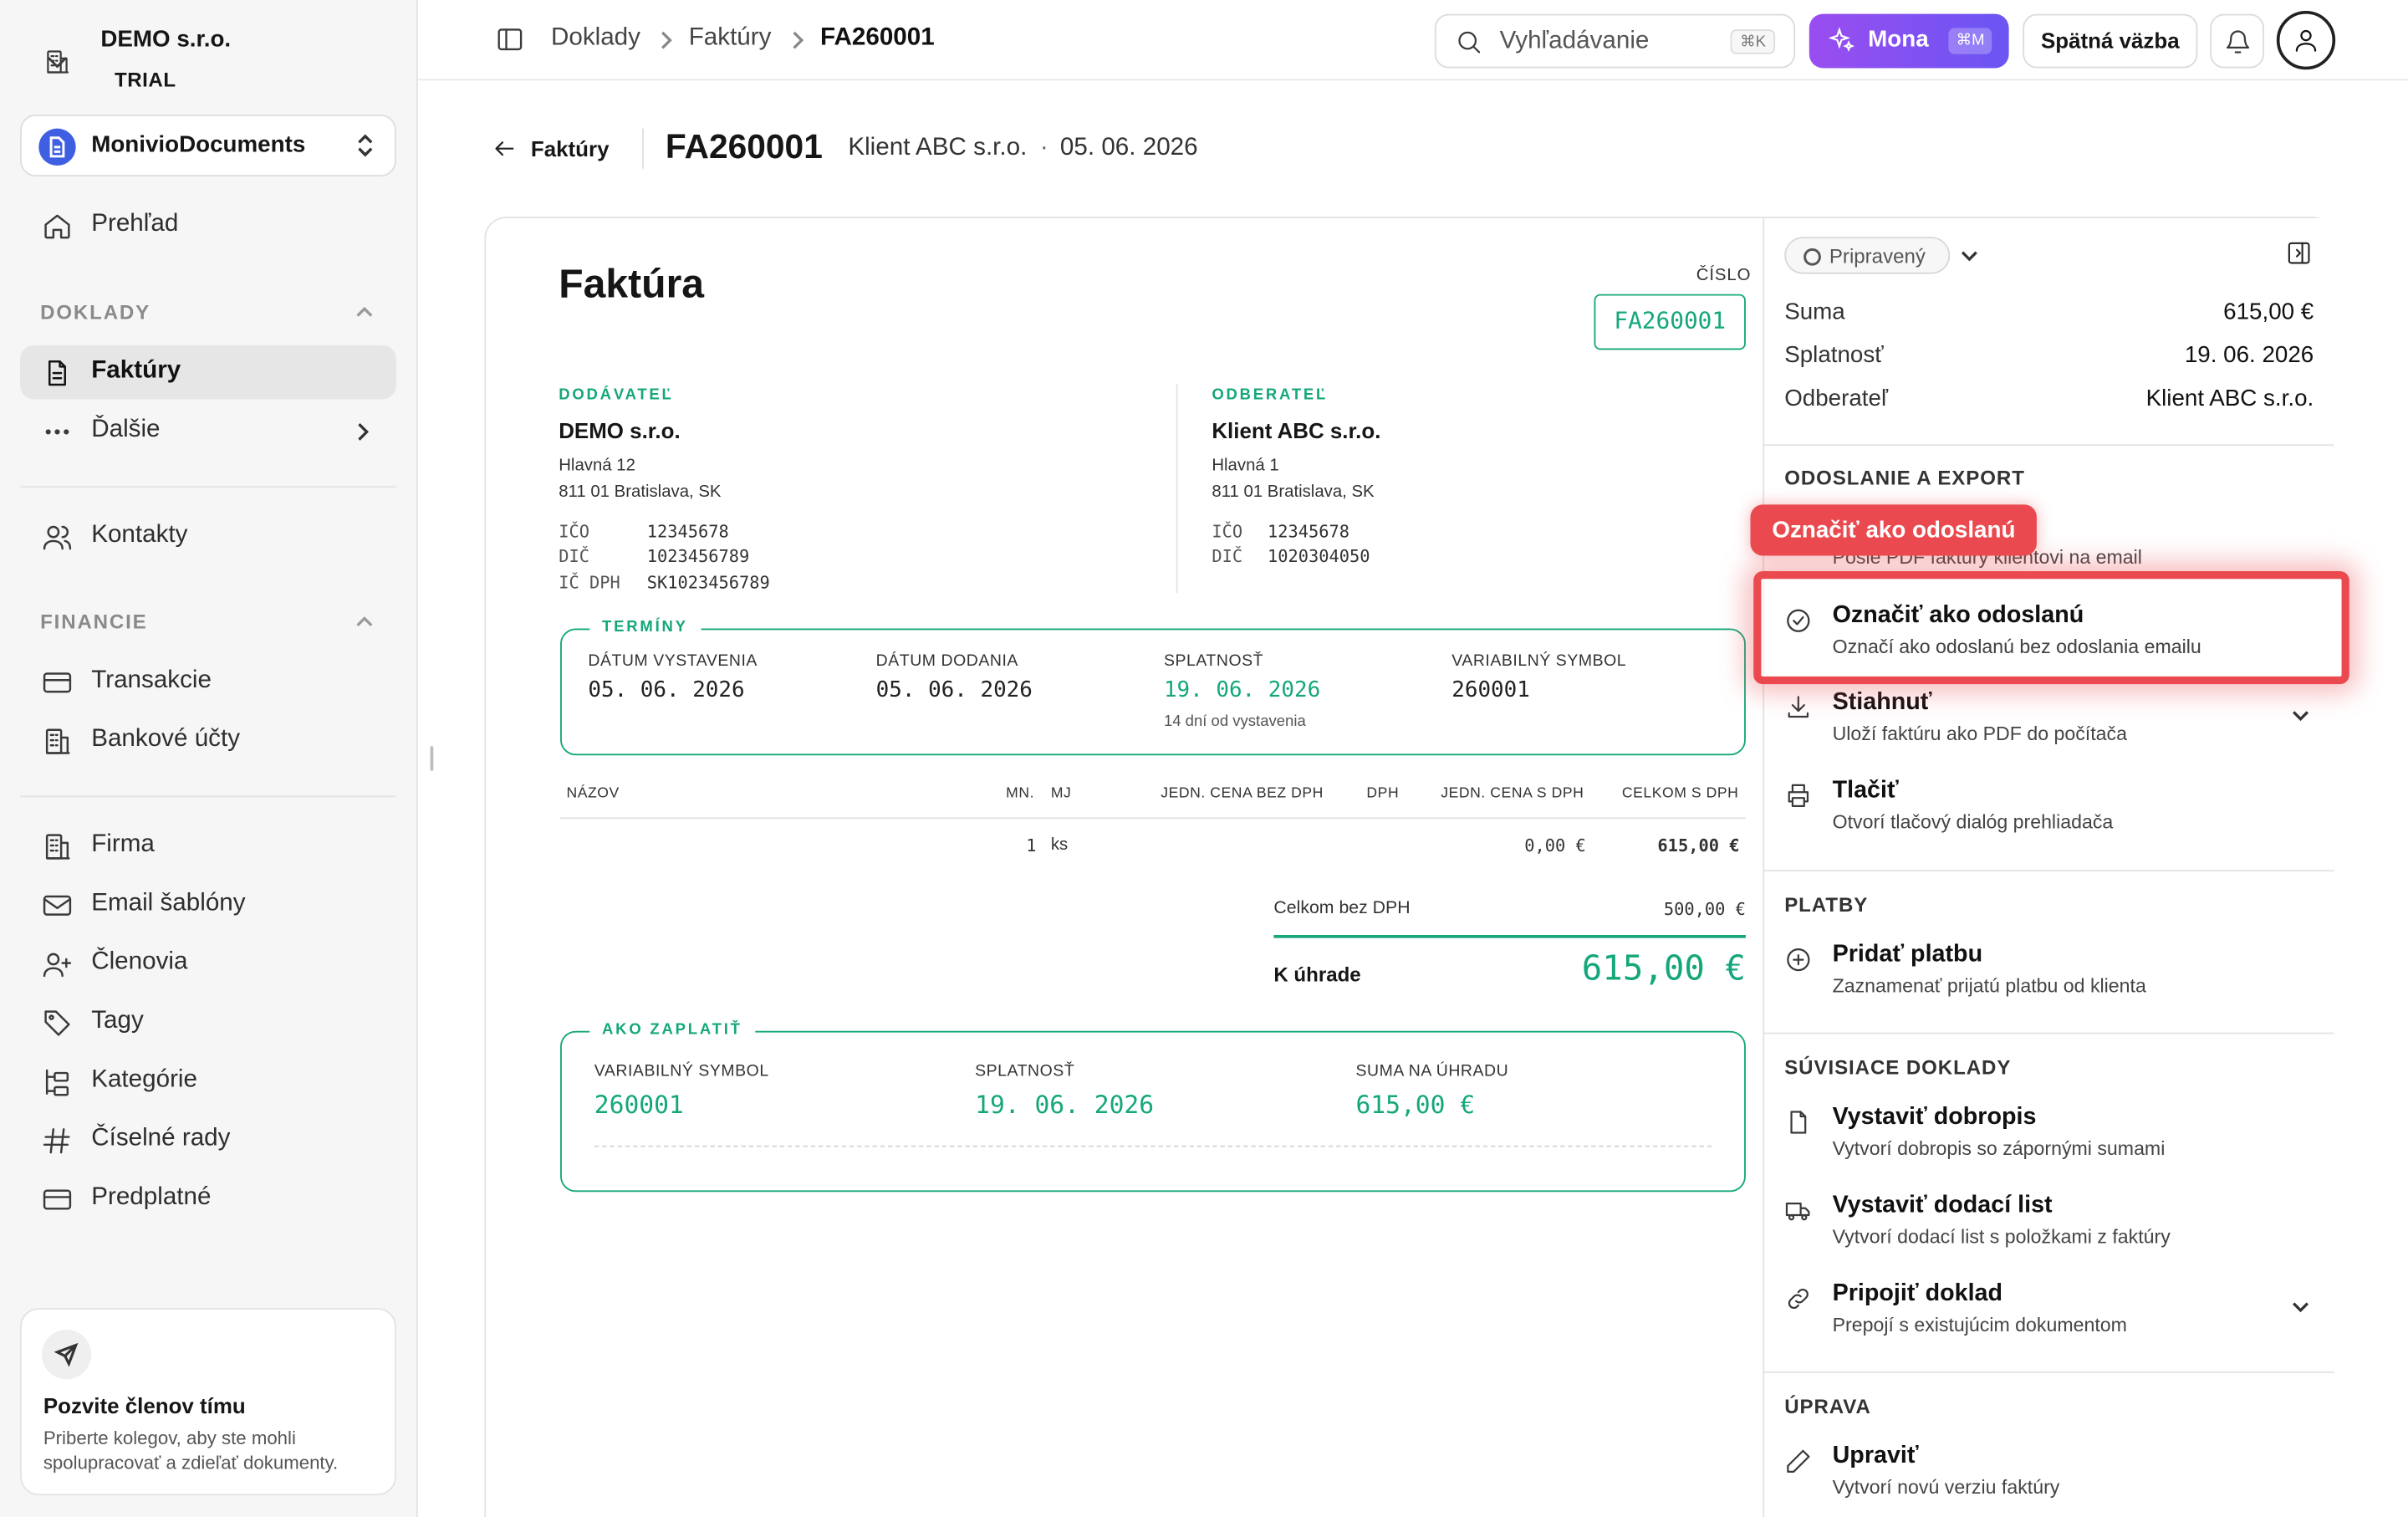 This screenshot has height=1517, width=2408. What do you see at coordinates (1242, 690) in the screenshot?
I see `due-date: 19. 06. 2026` at bounding box center [1242, 690].